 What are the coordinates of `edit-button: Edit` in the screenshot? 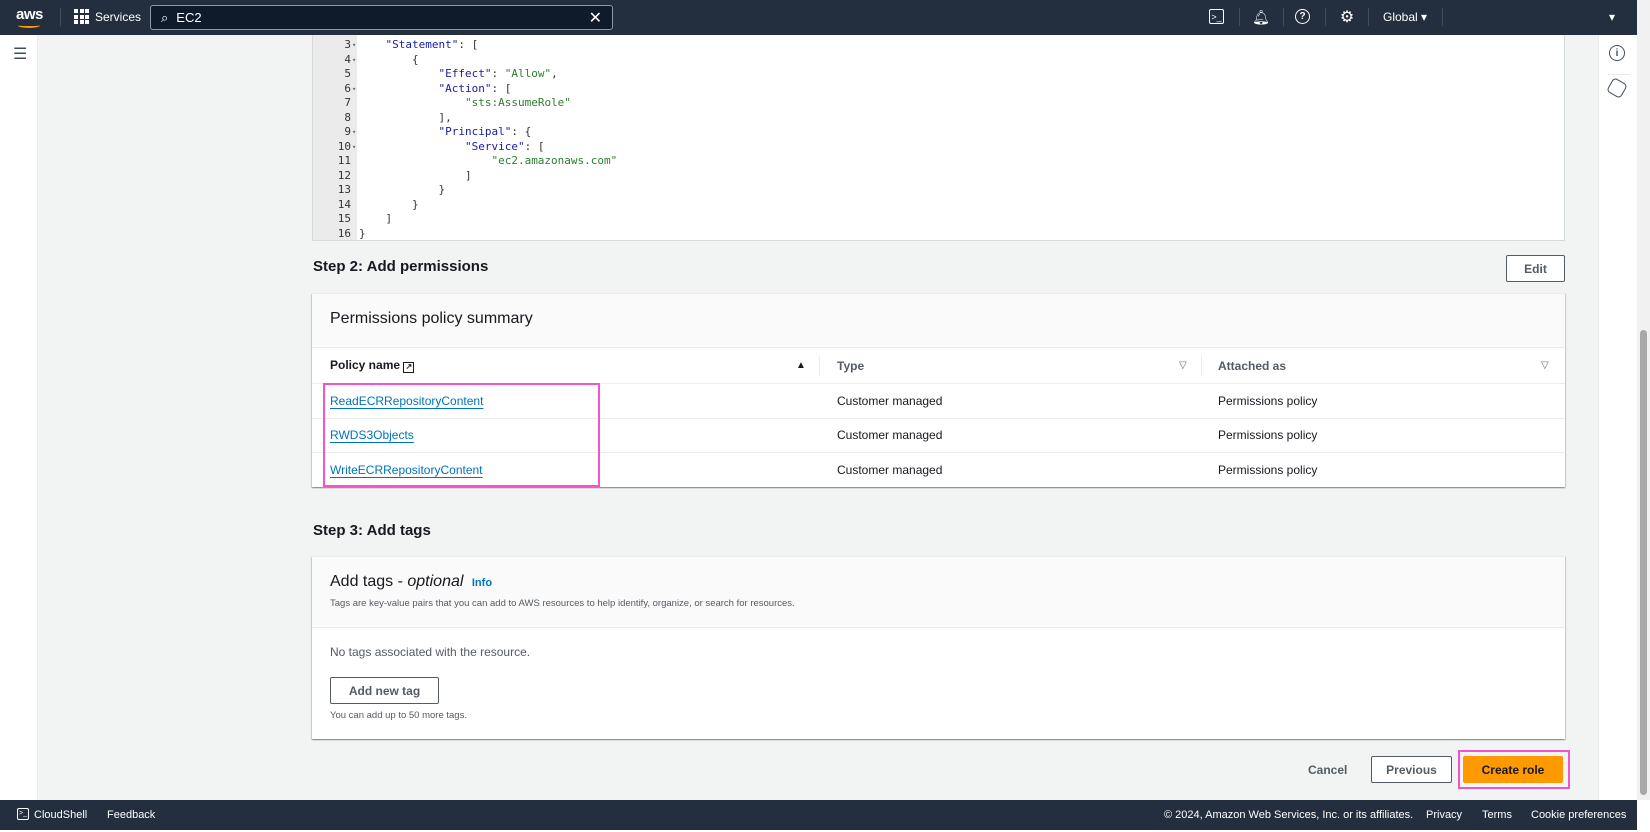 It's located at (1535, 268).